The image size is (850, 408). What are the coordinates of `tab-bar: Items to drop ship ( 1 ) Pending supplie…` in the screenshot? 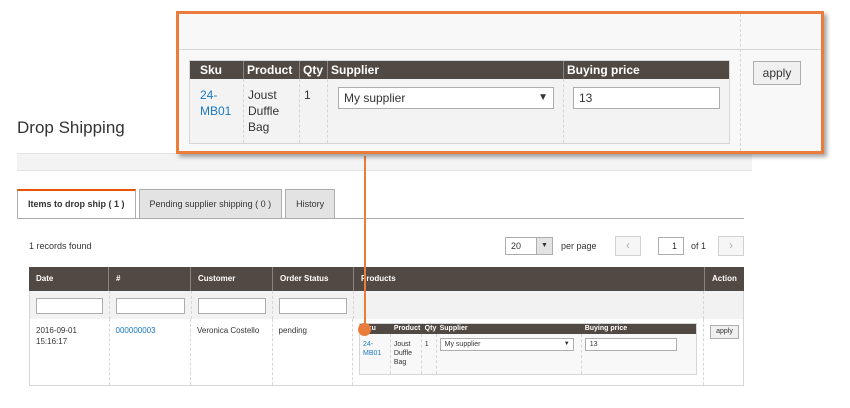 It's located at (177, 204).